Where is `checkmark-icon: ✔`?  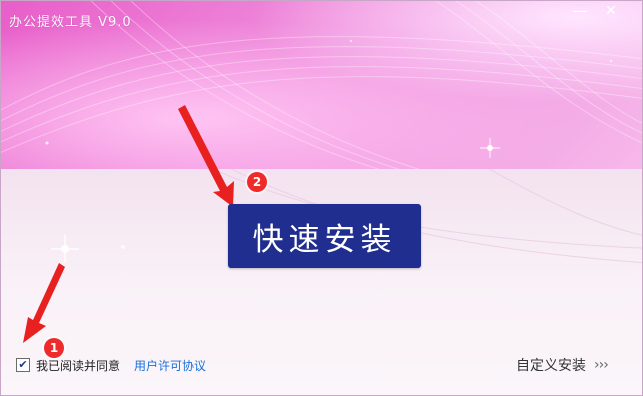
checkmark-icon: ✔ is located at coordinates (23, 364).